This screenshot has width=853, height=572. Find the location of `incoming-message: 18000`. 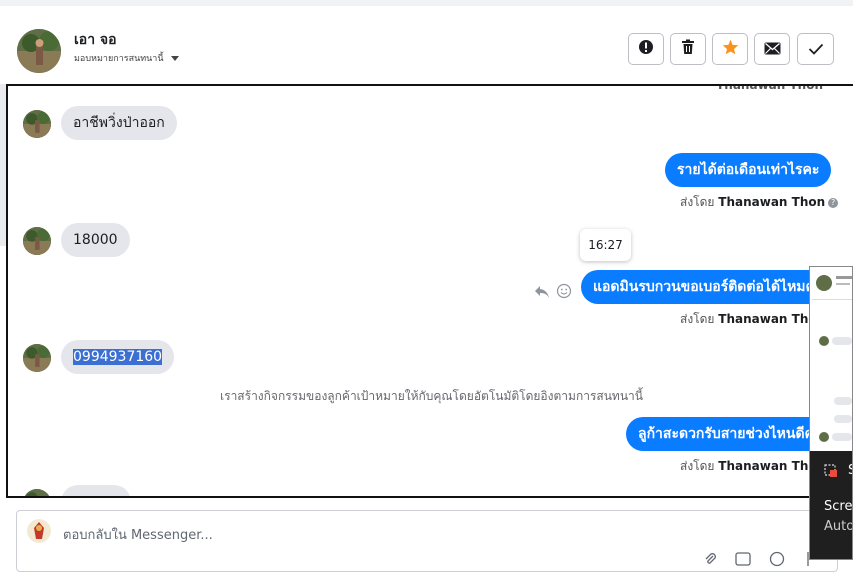

incoming-message: 18000 is located at coordinates (95, 240).